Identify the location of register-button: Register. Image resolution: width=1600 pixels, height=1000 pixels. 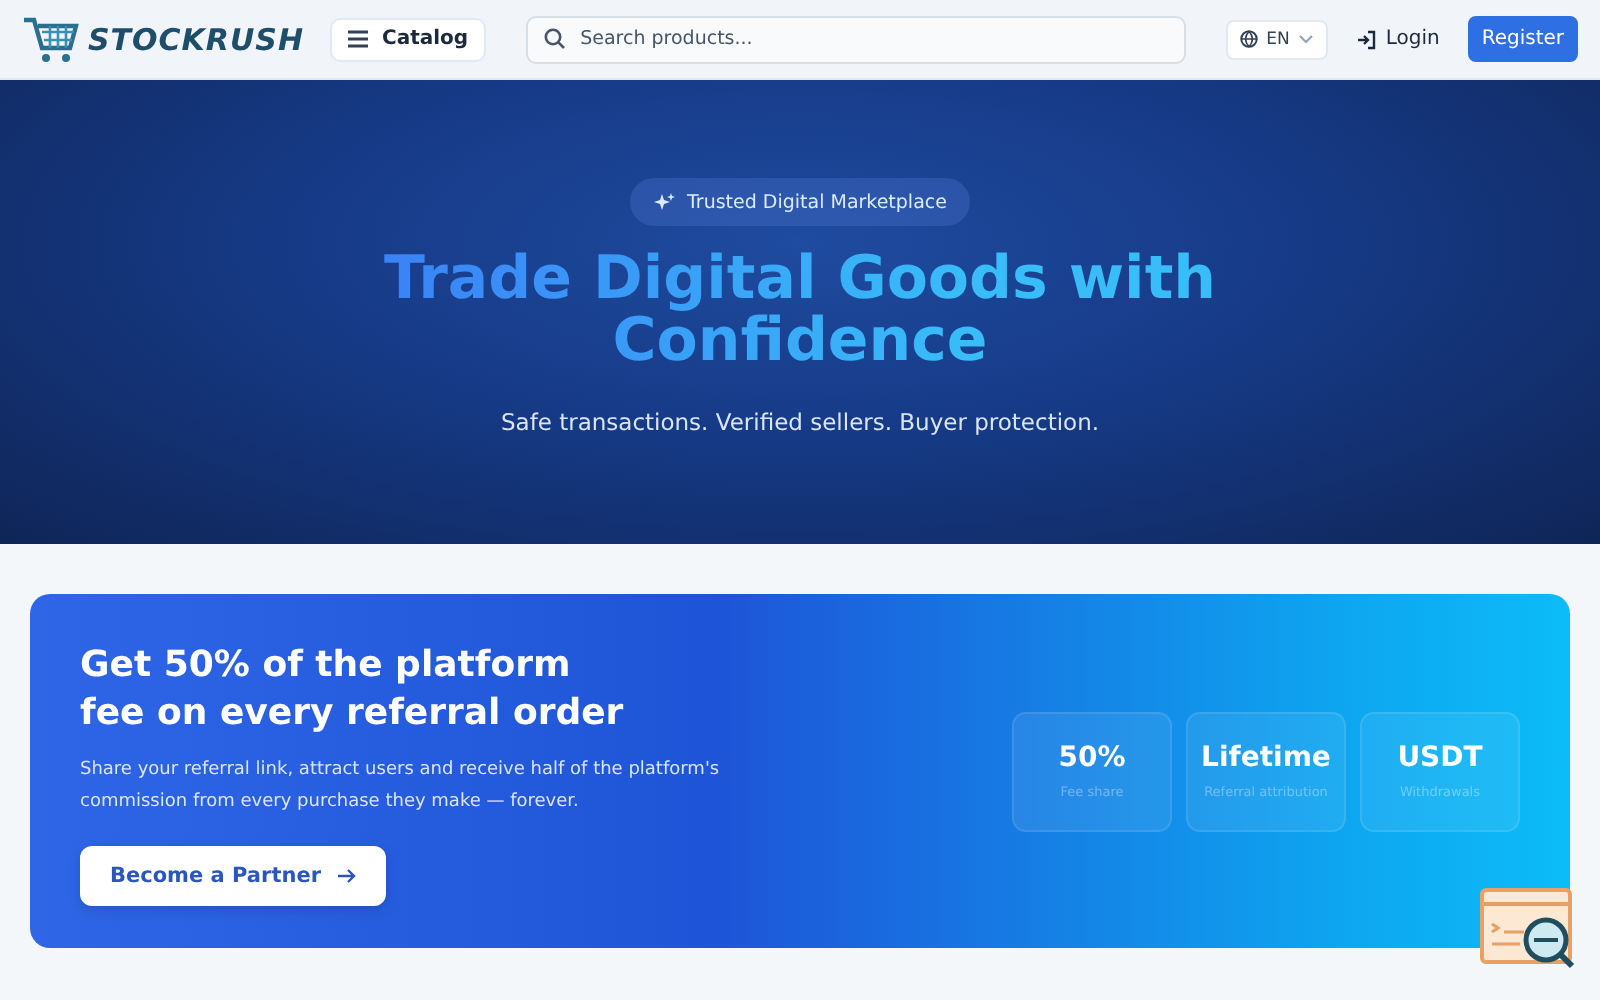
(1522, 39).